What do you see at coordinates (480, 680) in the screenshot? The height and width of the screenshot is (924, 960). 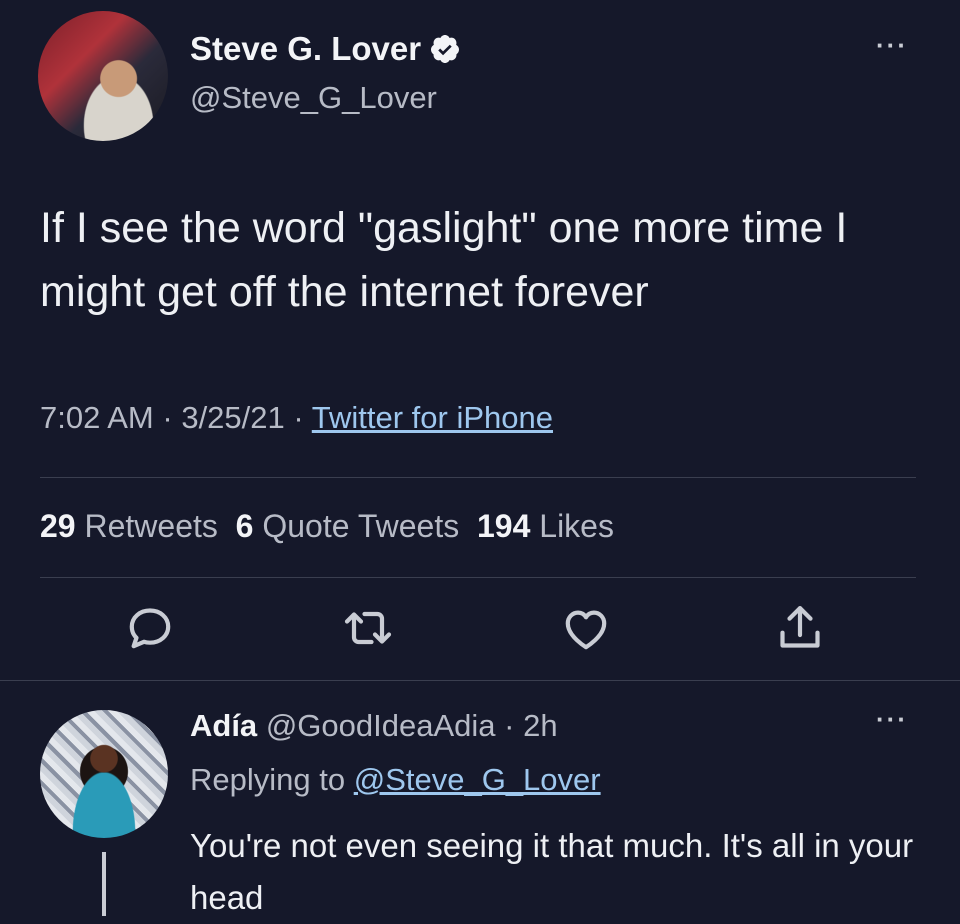 I see `section-divider` at bounding box center [480, 680].